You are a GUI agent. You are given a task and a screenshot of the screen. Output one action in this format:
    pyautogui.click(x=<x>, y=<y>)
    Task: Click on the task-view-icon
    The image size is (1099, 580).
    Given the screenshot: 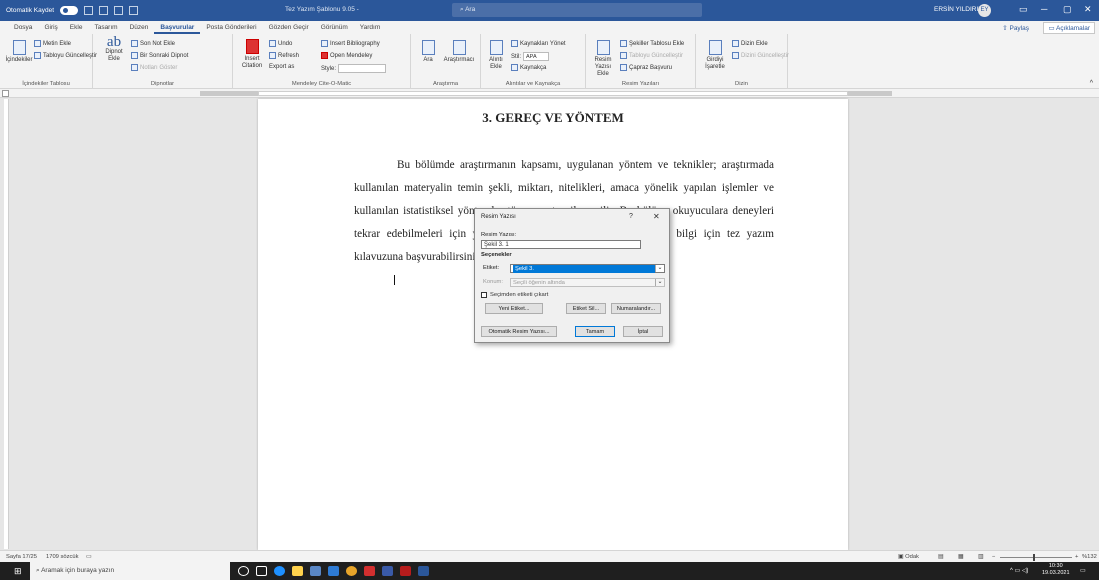 What is the action you would take?
    pyautogui.click(x=261, y=571)
    